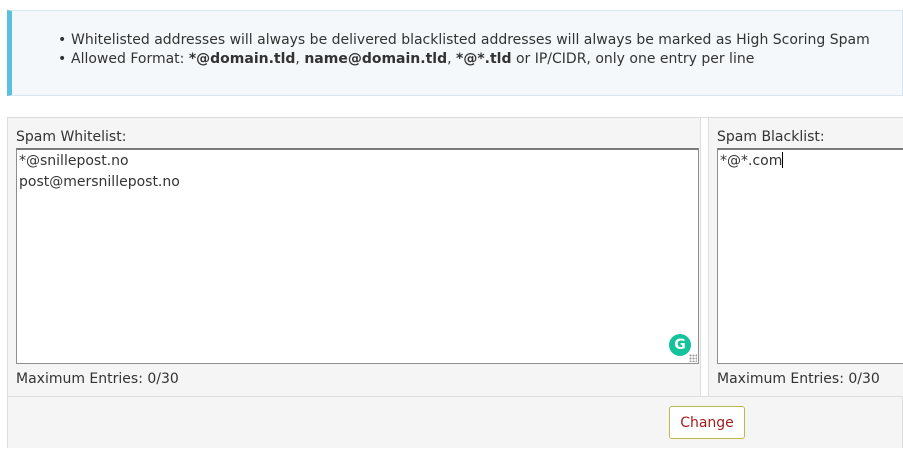 Image resolution: width=903 pixels, height=452 pixels. I want to click on format-example-tld: *@*.tld, so click(484, 59).